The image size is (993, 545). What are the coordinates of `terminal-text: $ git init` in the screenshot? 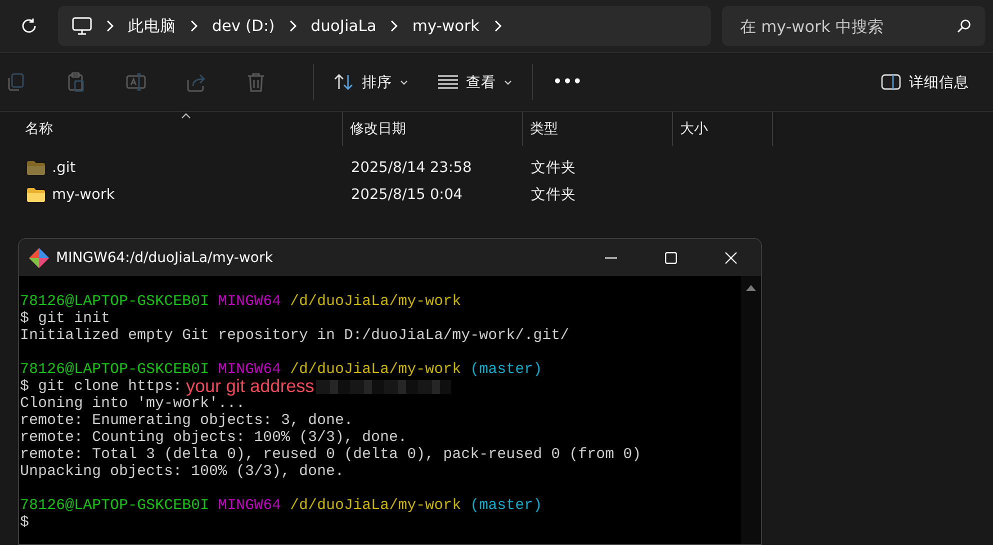 It's located at (65, 318).